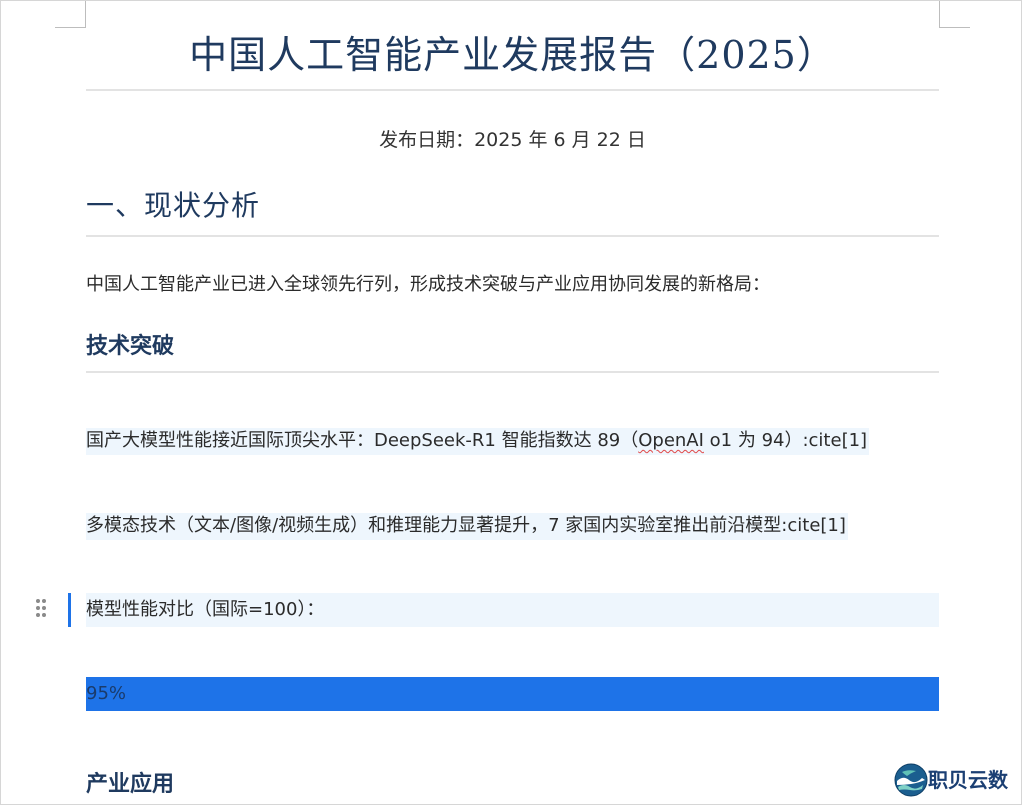  Describe the element at coordinates (785, 440) in the screenshot. I see `item1-text-suffix: o1 为 94）:cite[1]` at that location.